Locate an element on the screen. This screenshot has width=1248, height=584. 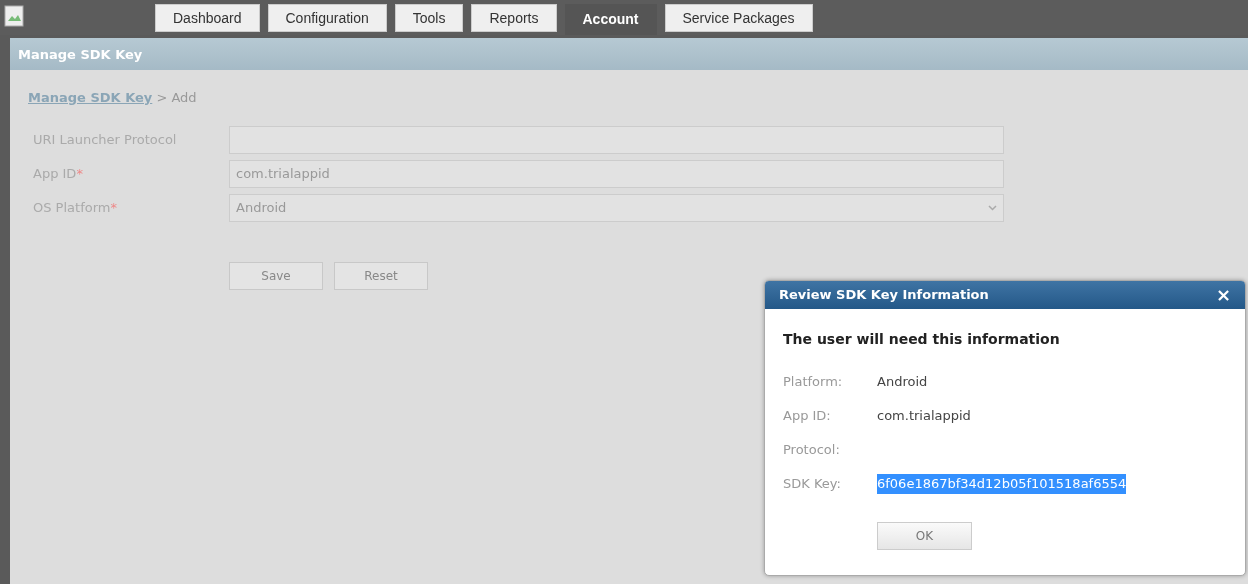
info-label: App ID: is located at coordinates (807, 416).